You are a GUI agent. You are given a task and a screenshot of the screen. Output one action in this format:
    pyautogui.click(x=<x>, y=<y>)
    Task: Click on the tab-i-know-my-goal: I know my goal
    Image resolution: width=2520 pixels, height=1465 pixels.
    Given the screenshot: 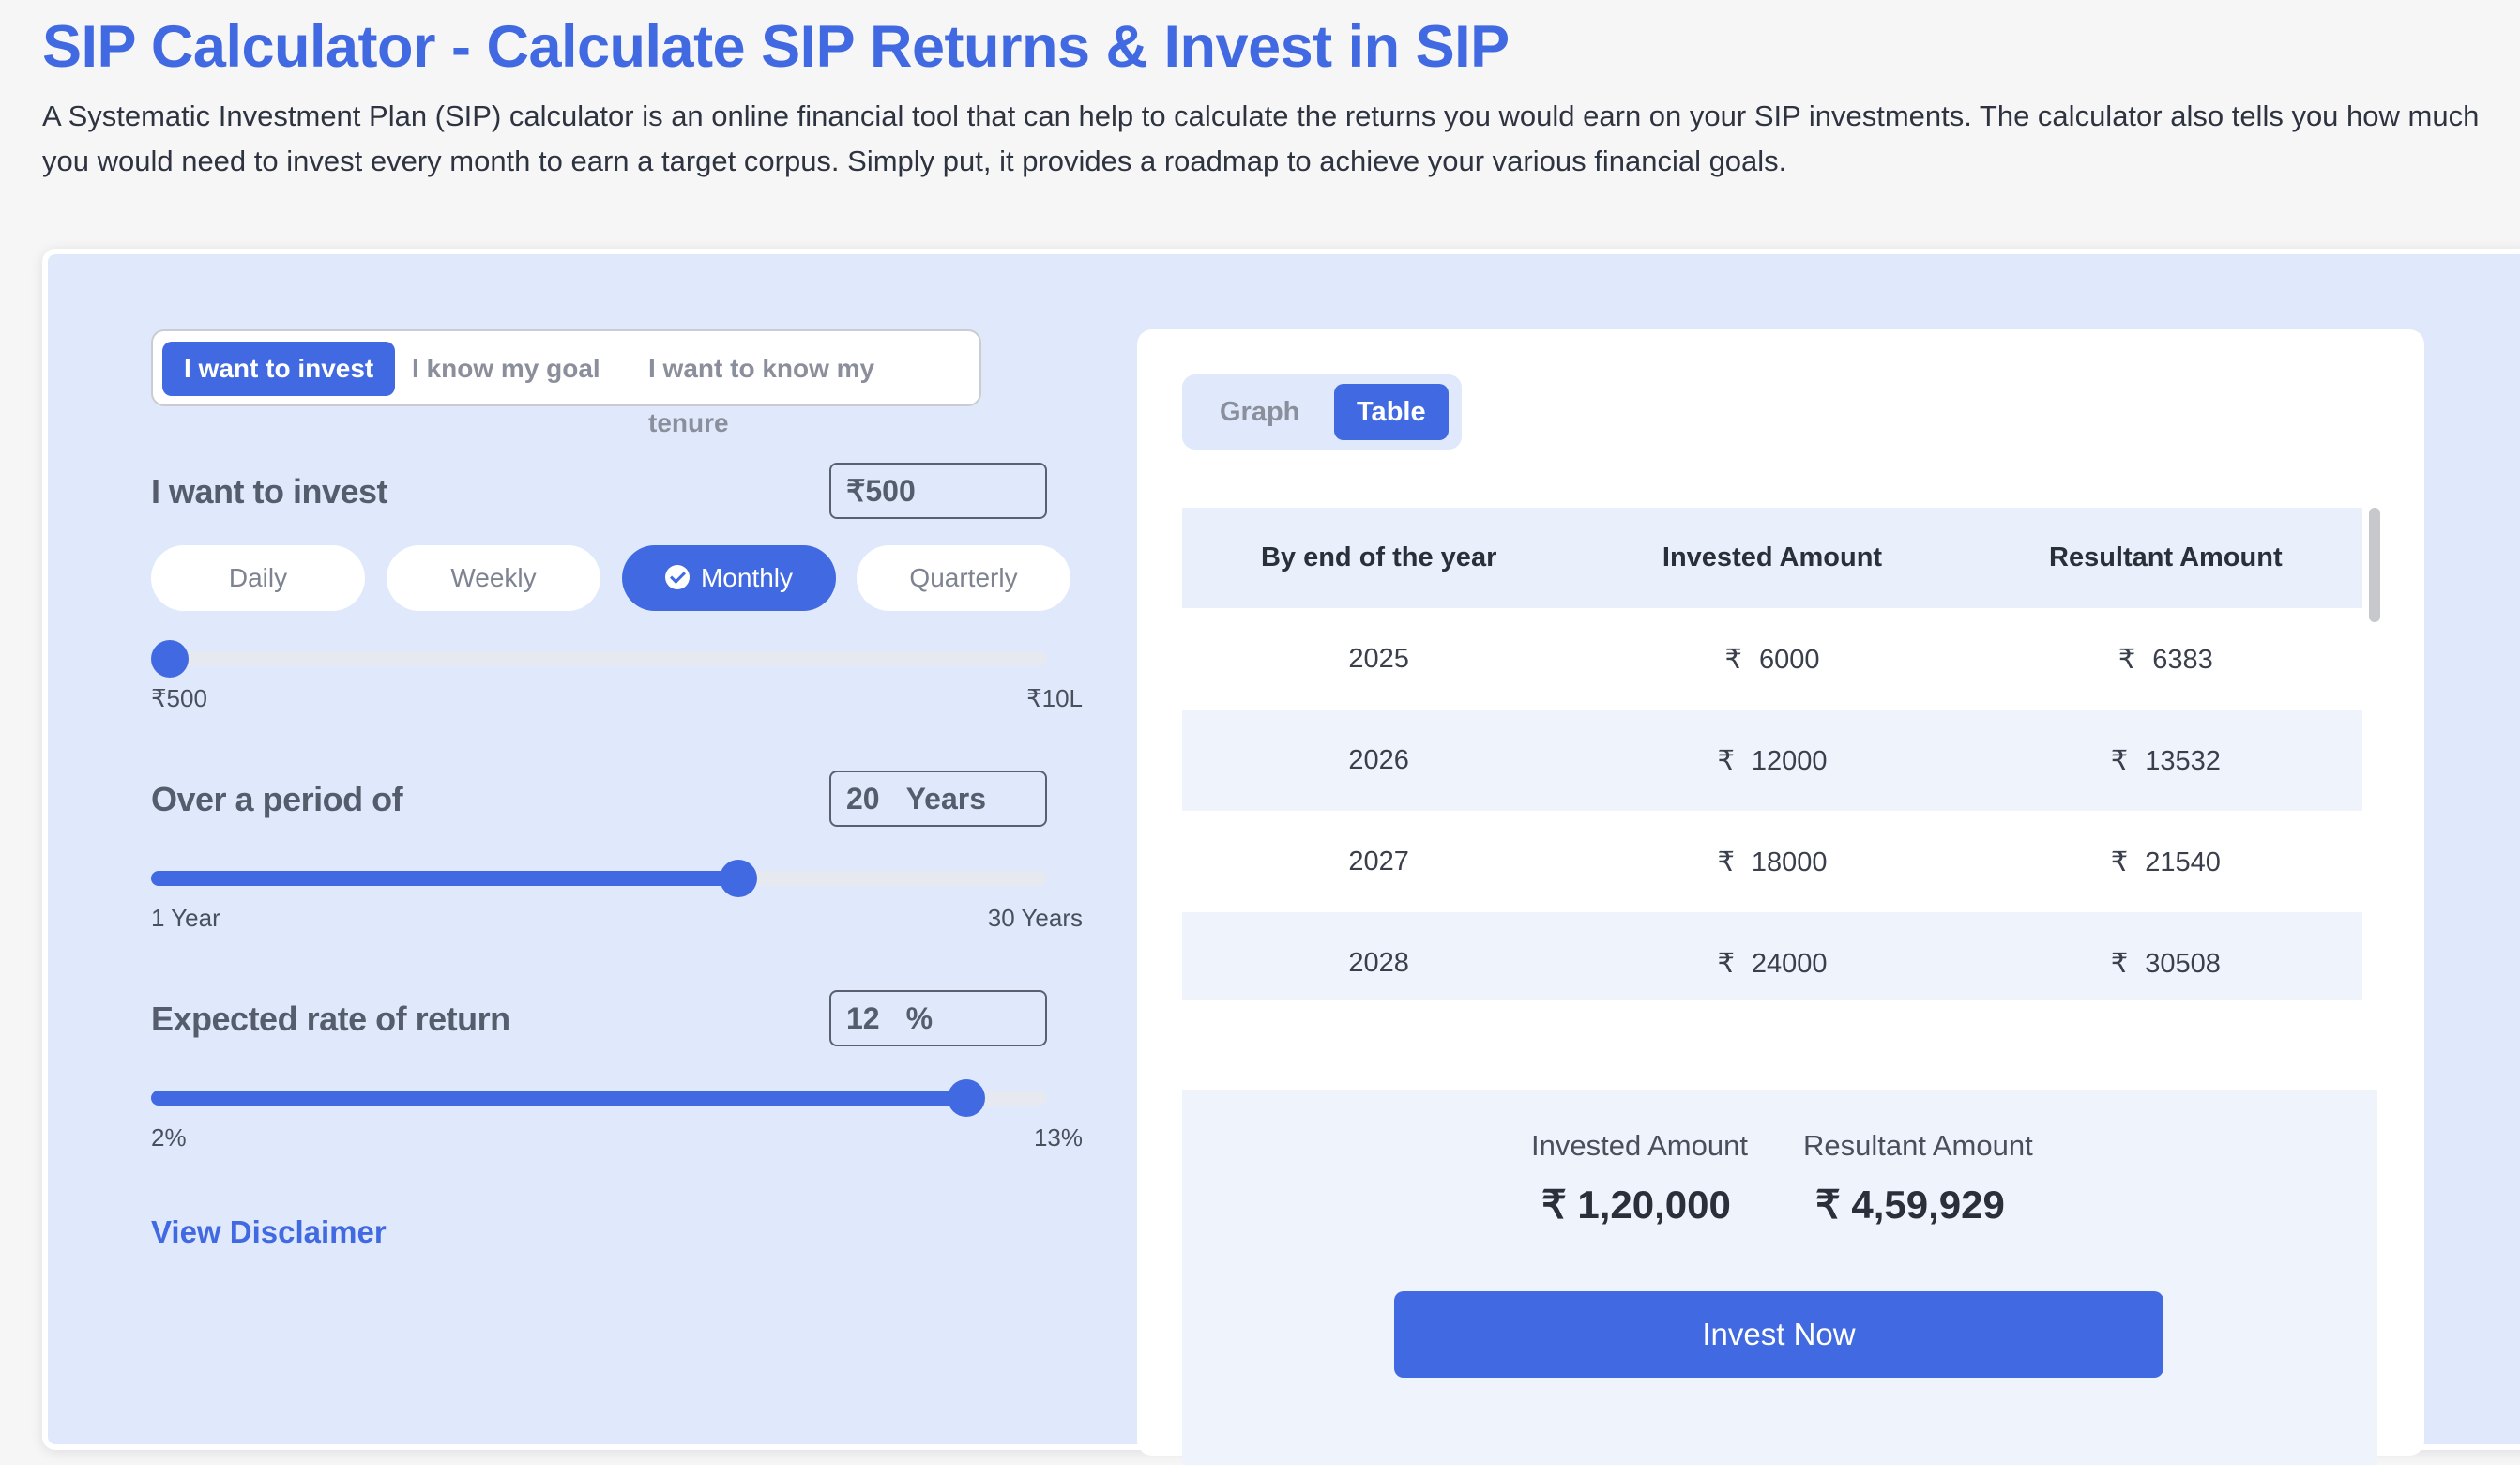 What is the action you would take?
    pyautogui.click(x=506, y=369)
    